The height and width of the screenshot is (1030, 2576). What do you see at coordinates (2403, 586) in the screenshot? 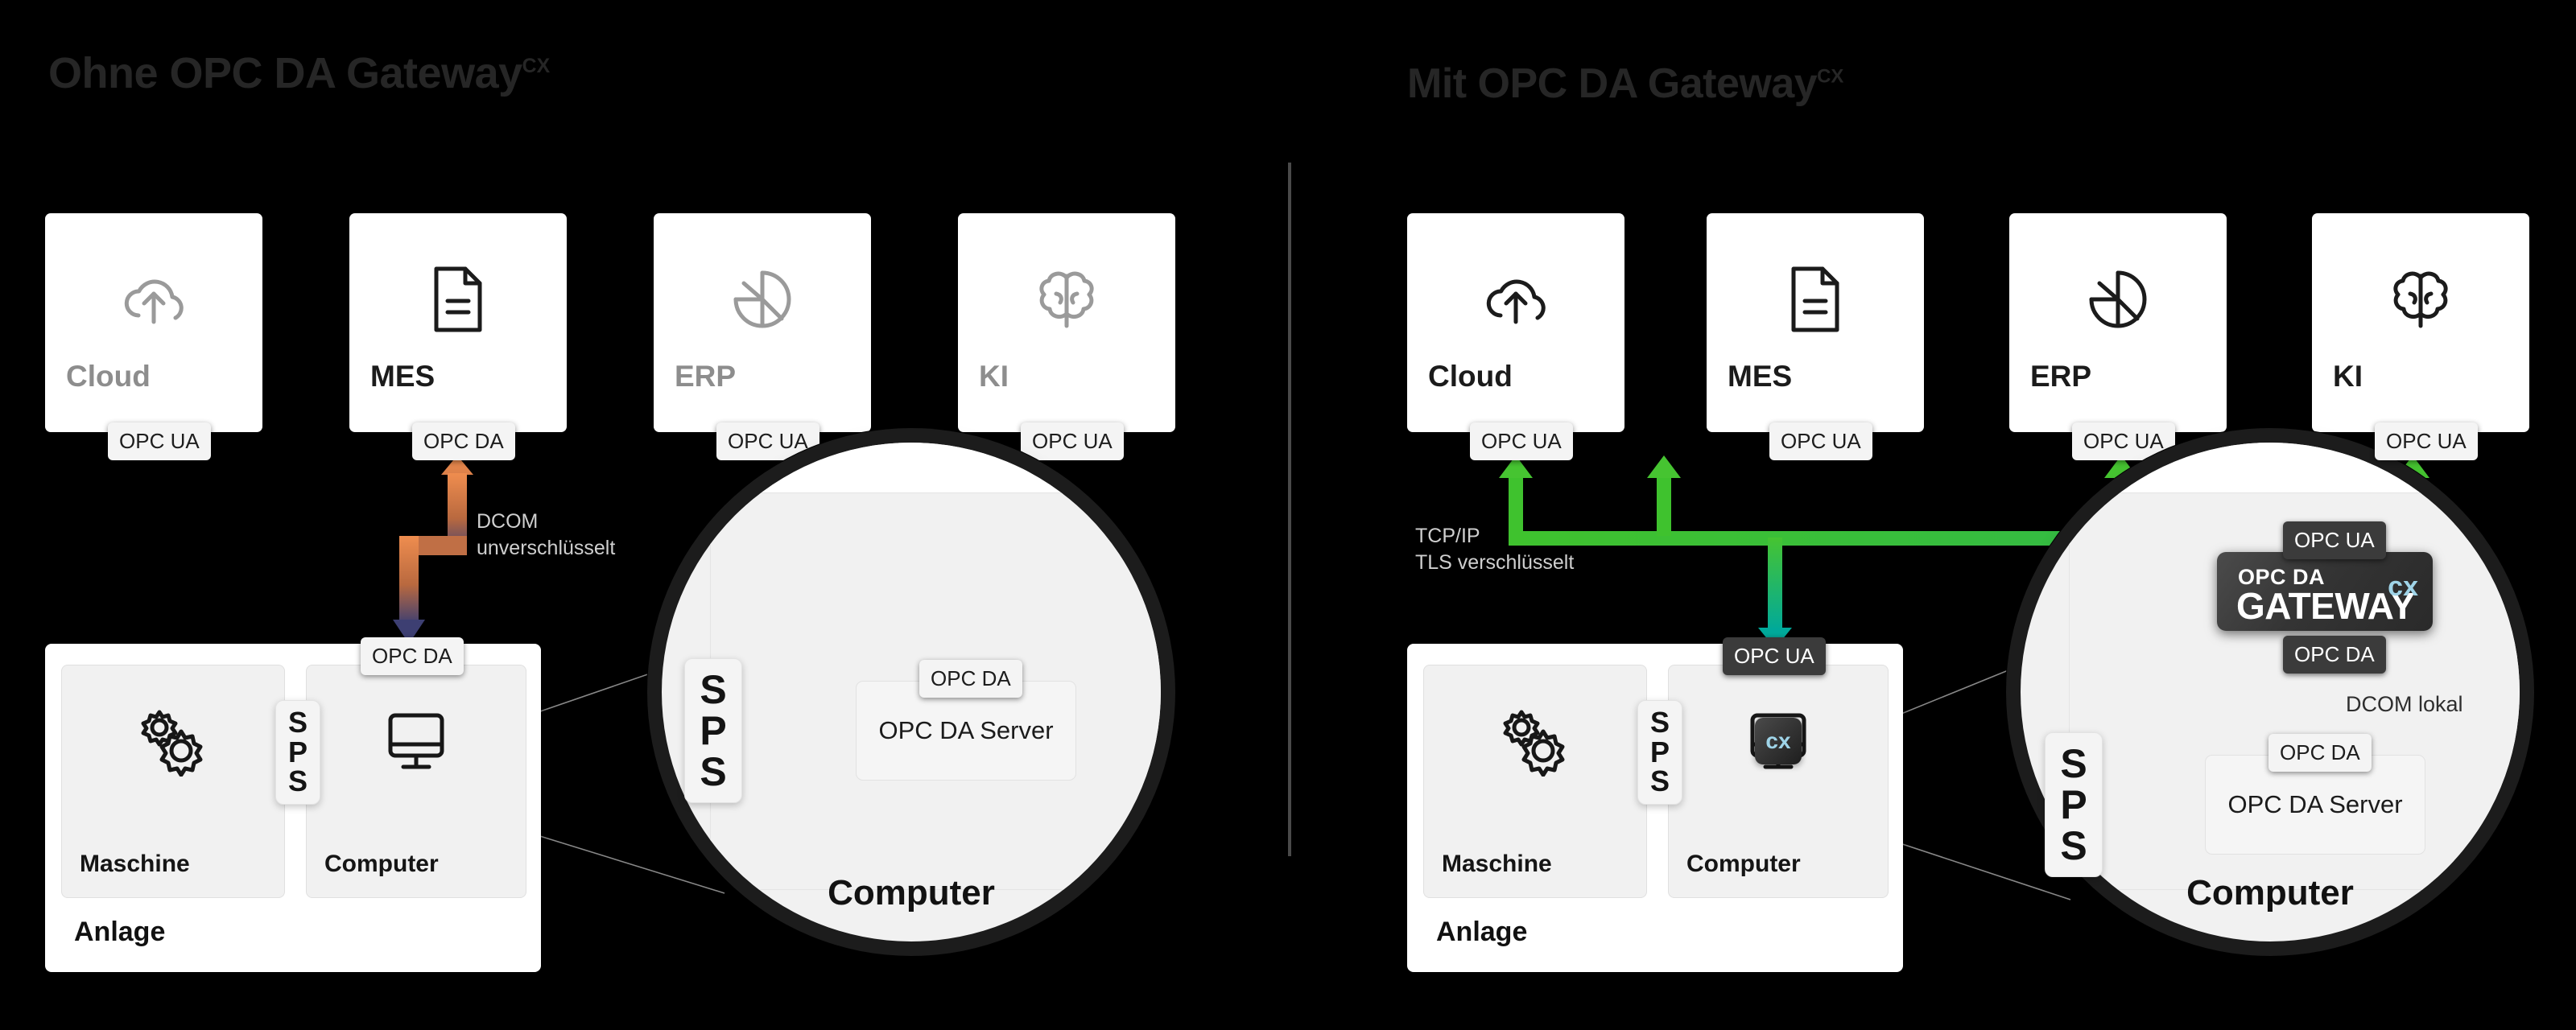
I see `gateway-logo-cx-mark: cx` at bounding box center [2403, 586].